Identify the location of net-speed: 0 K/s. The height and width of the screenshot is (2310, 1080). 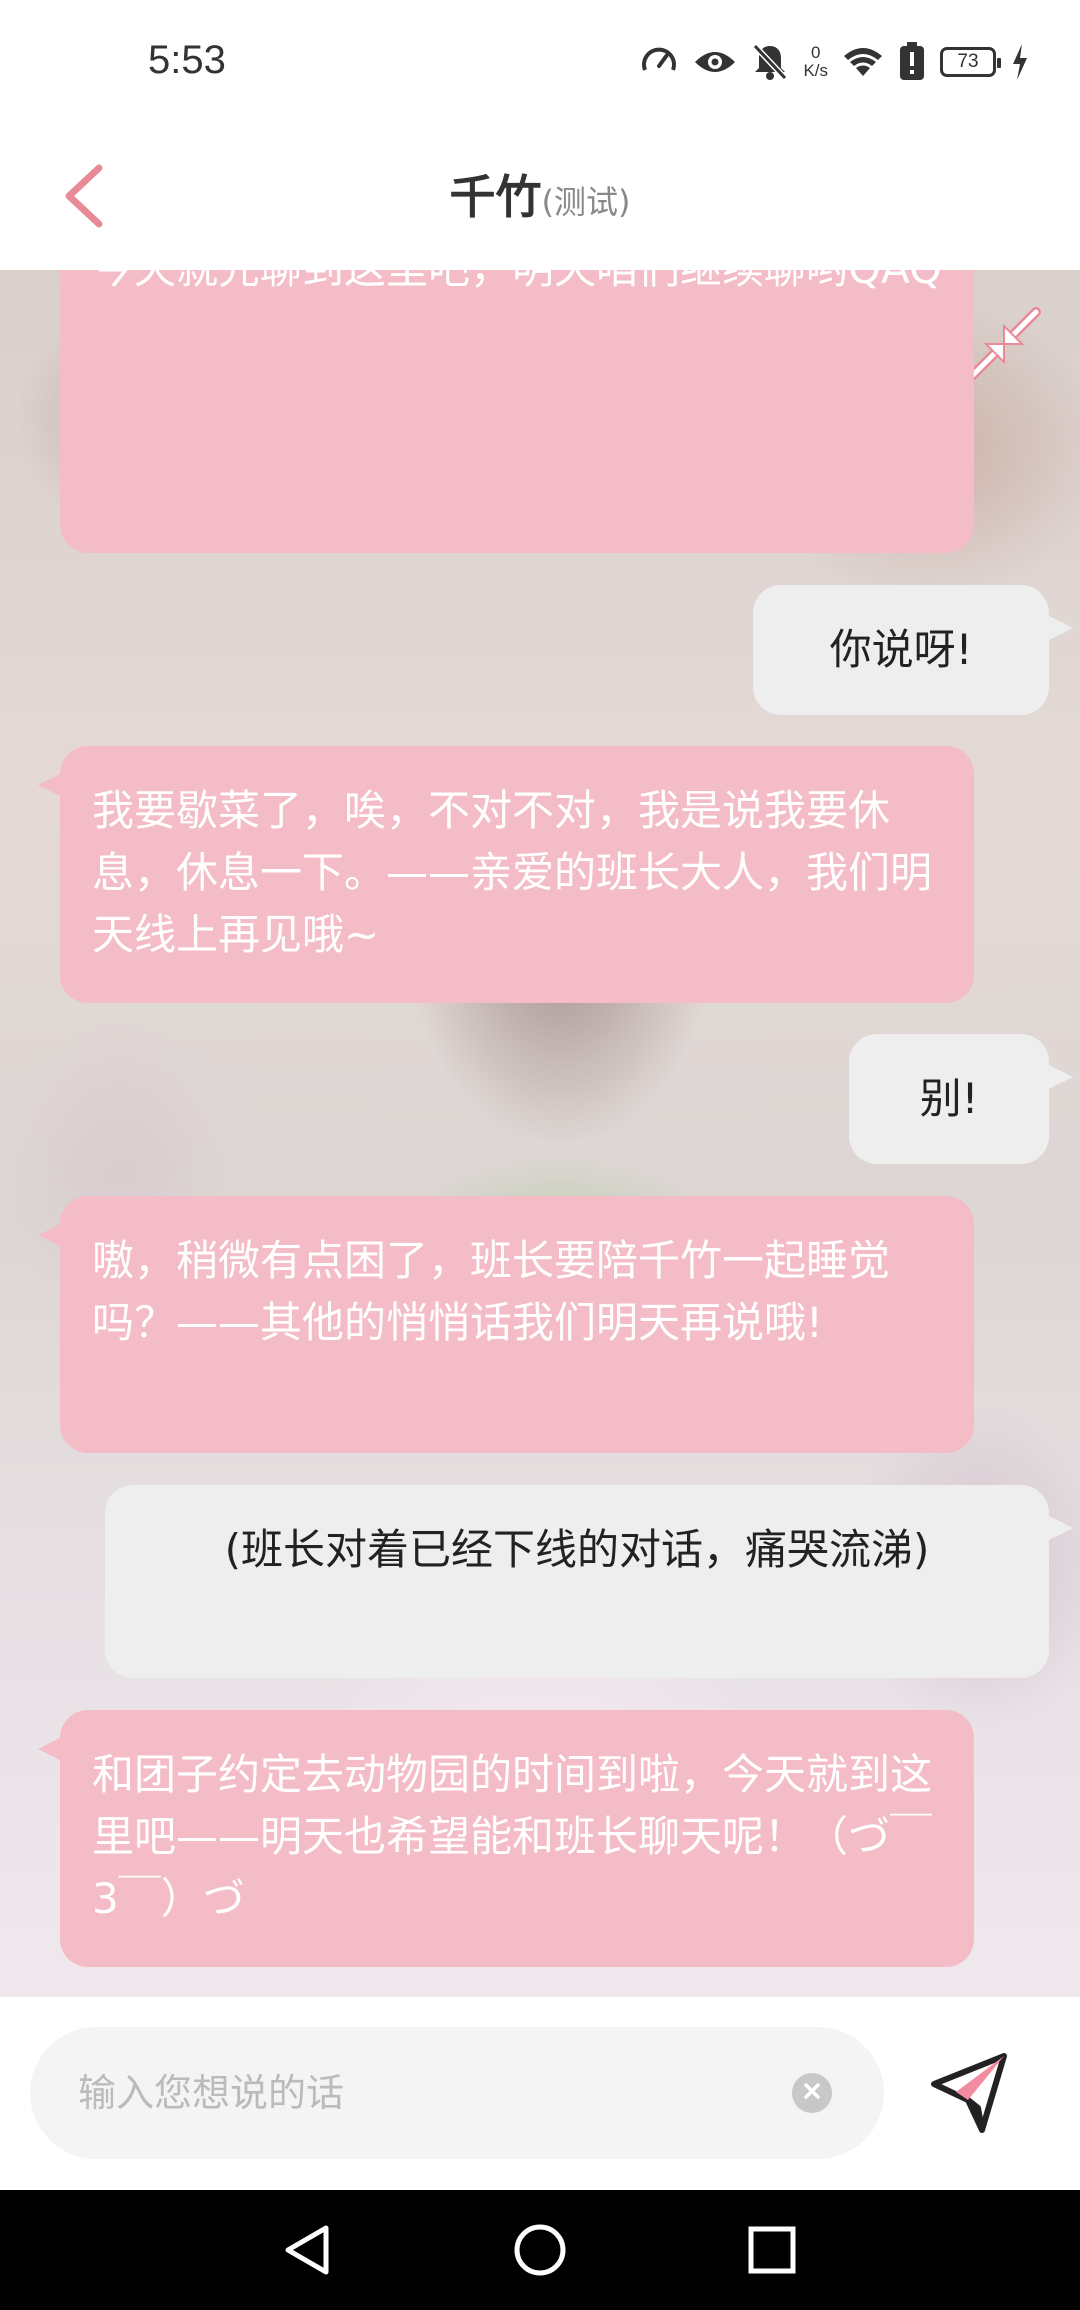
(815, 62).